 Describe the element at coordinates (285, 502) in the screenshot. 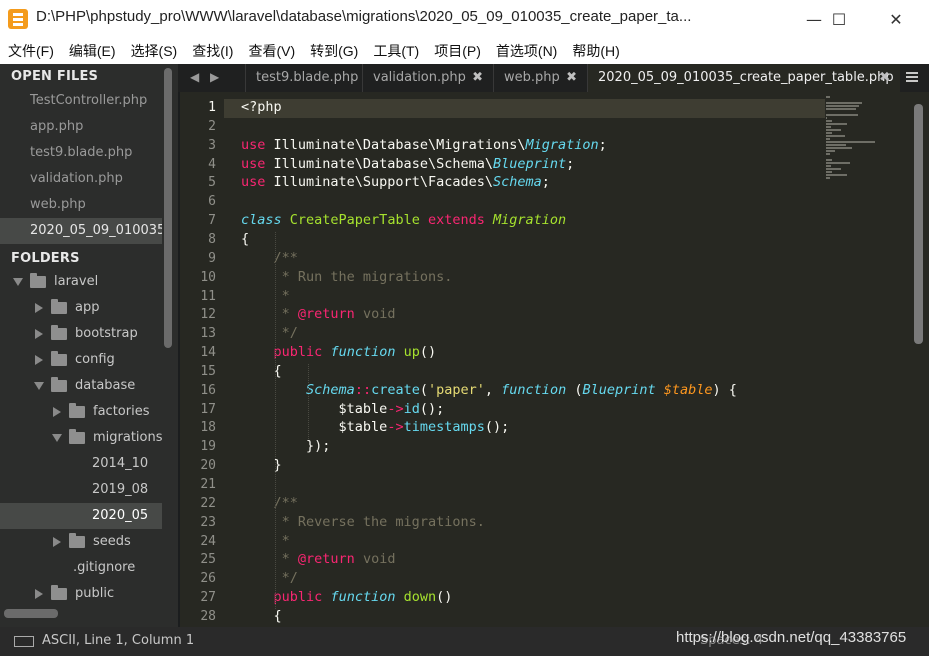

I see `code-token: /**` at that location.